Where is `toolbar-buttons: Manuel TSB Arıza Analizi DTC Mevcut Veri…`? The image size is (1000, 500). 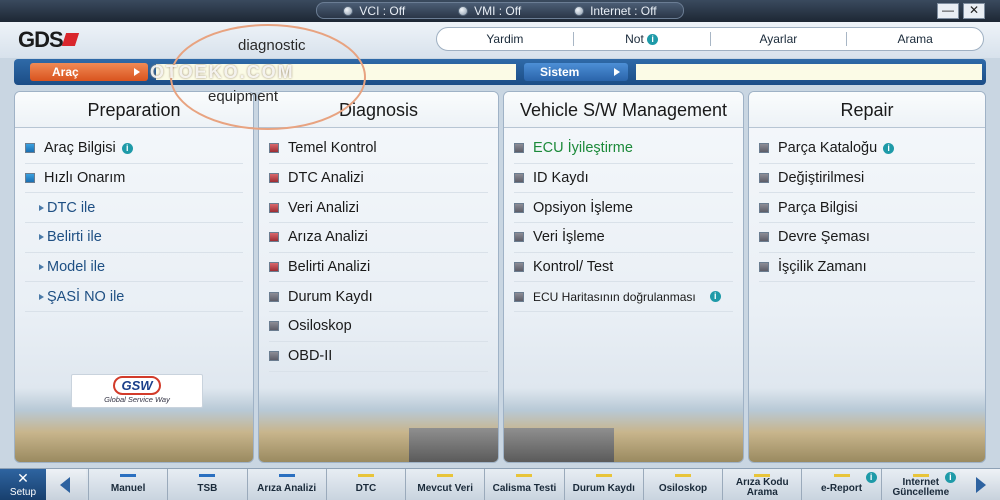
toolbar-buttons: Manuel TSB Arıza Analizi DTC Mevcut Veri… is located at coordinates (524, 484).